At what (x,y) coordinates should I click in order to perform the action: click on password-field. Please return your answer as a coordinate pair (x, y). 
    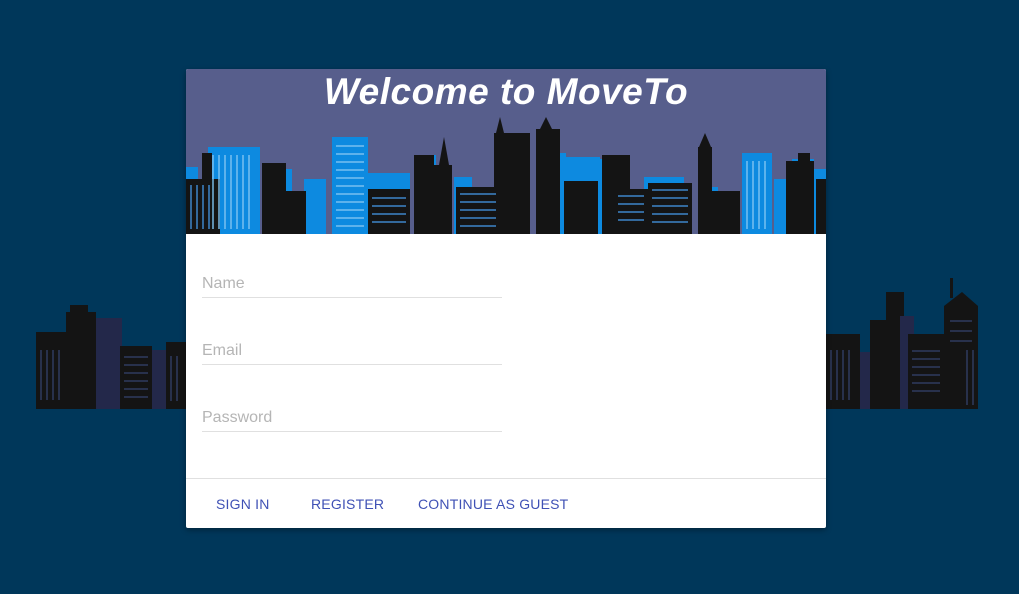
    Looking at the image, I should click on (352, 416).